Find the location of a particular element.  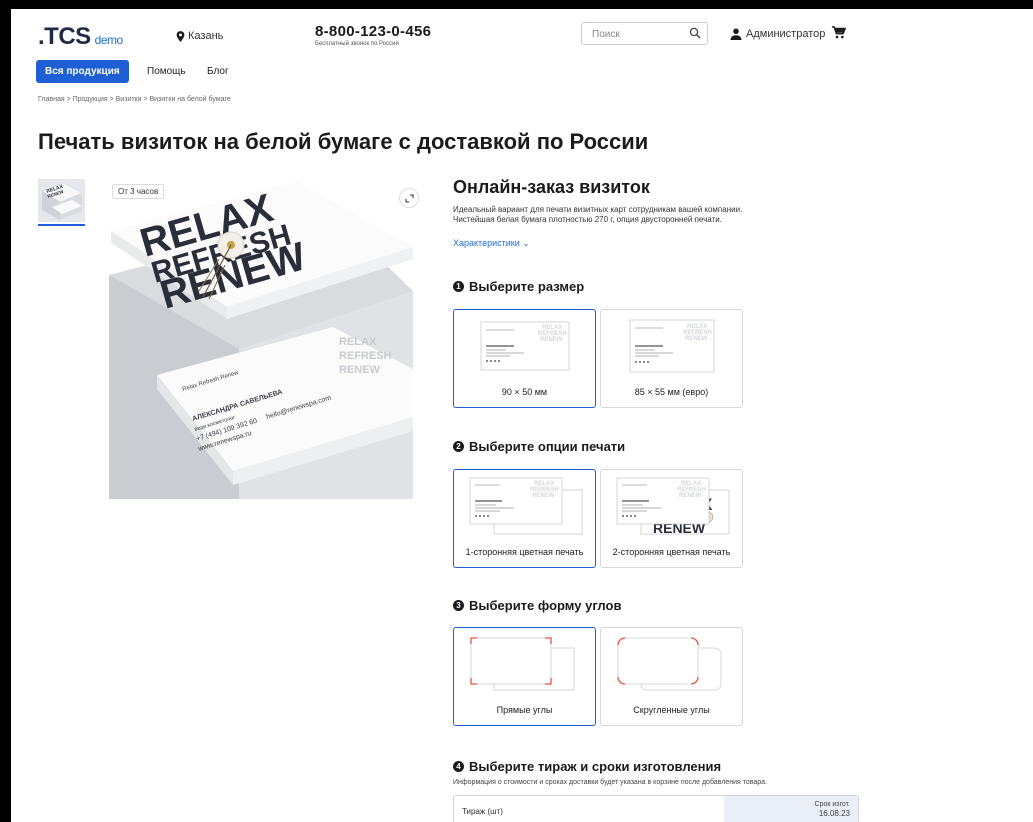

thumbnail-image: RELAX RENEW is located at coordinates (61, 200).